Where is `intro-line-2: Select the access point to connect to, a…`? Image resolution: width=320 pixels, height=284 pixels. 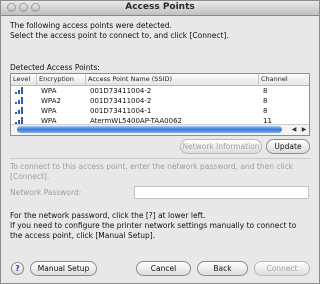
intro-line-2: Select the access point to connect to, a… is located at coordinates (119, 35).